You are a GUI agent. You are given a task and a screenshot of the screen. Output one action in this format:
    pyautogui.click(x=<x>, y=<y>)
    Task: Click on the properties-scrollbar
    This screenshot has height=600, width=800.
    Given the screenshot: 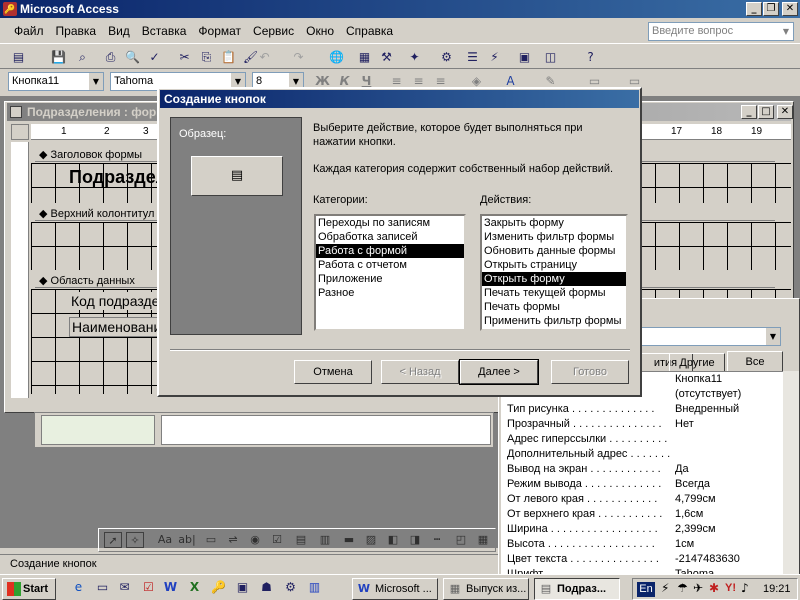 What is the action you would take?
    pyautogui.click(x=791, y=474)
    